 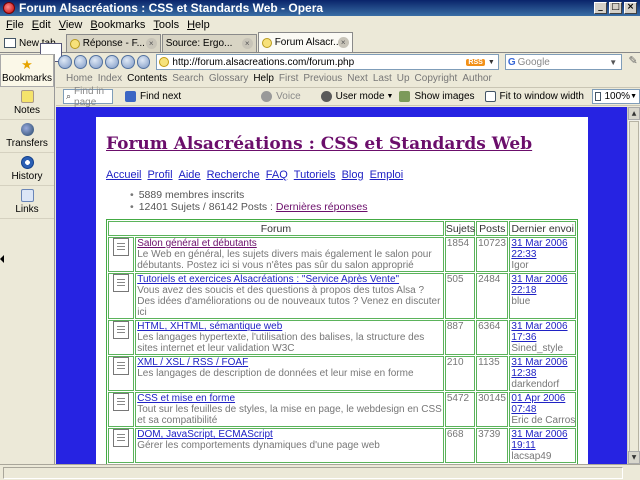 I want to click on find-icon: ⌕, so click(x=69, y=96).